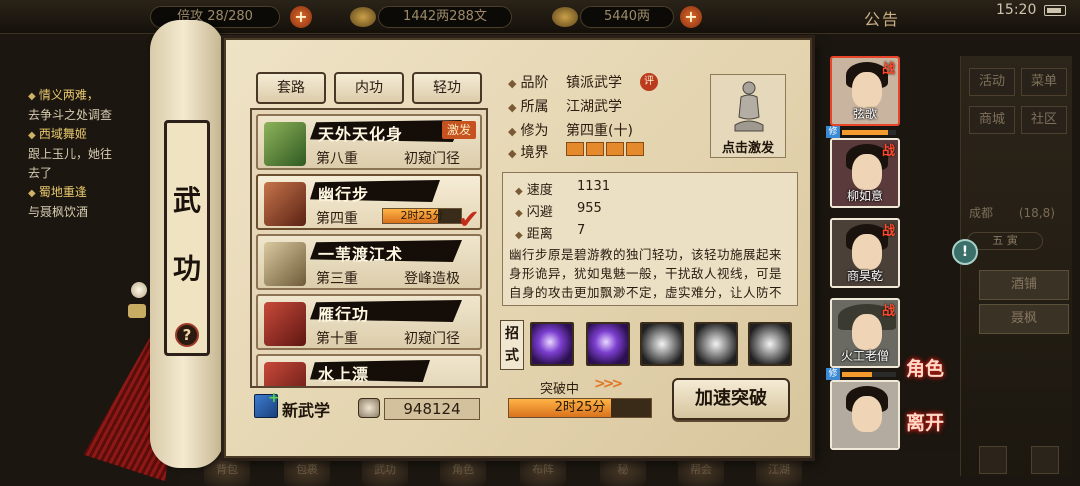 The width and height of the screenshot is (1080, 486). I want to click on help-icon: ?, so click(187, 335).